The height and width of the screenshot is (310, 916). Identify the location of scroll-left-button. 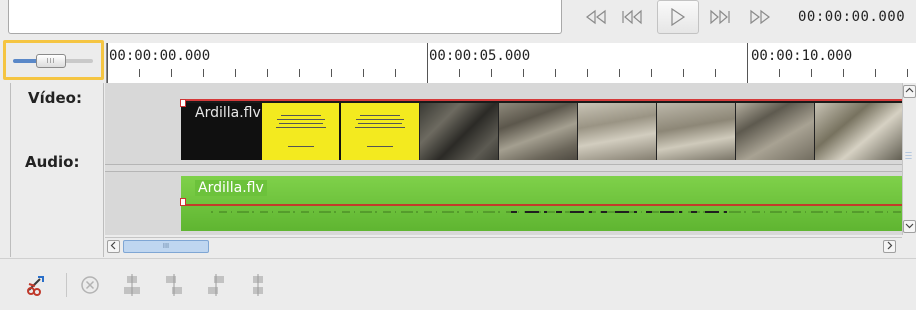
(113, 246).